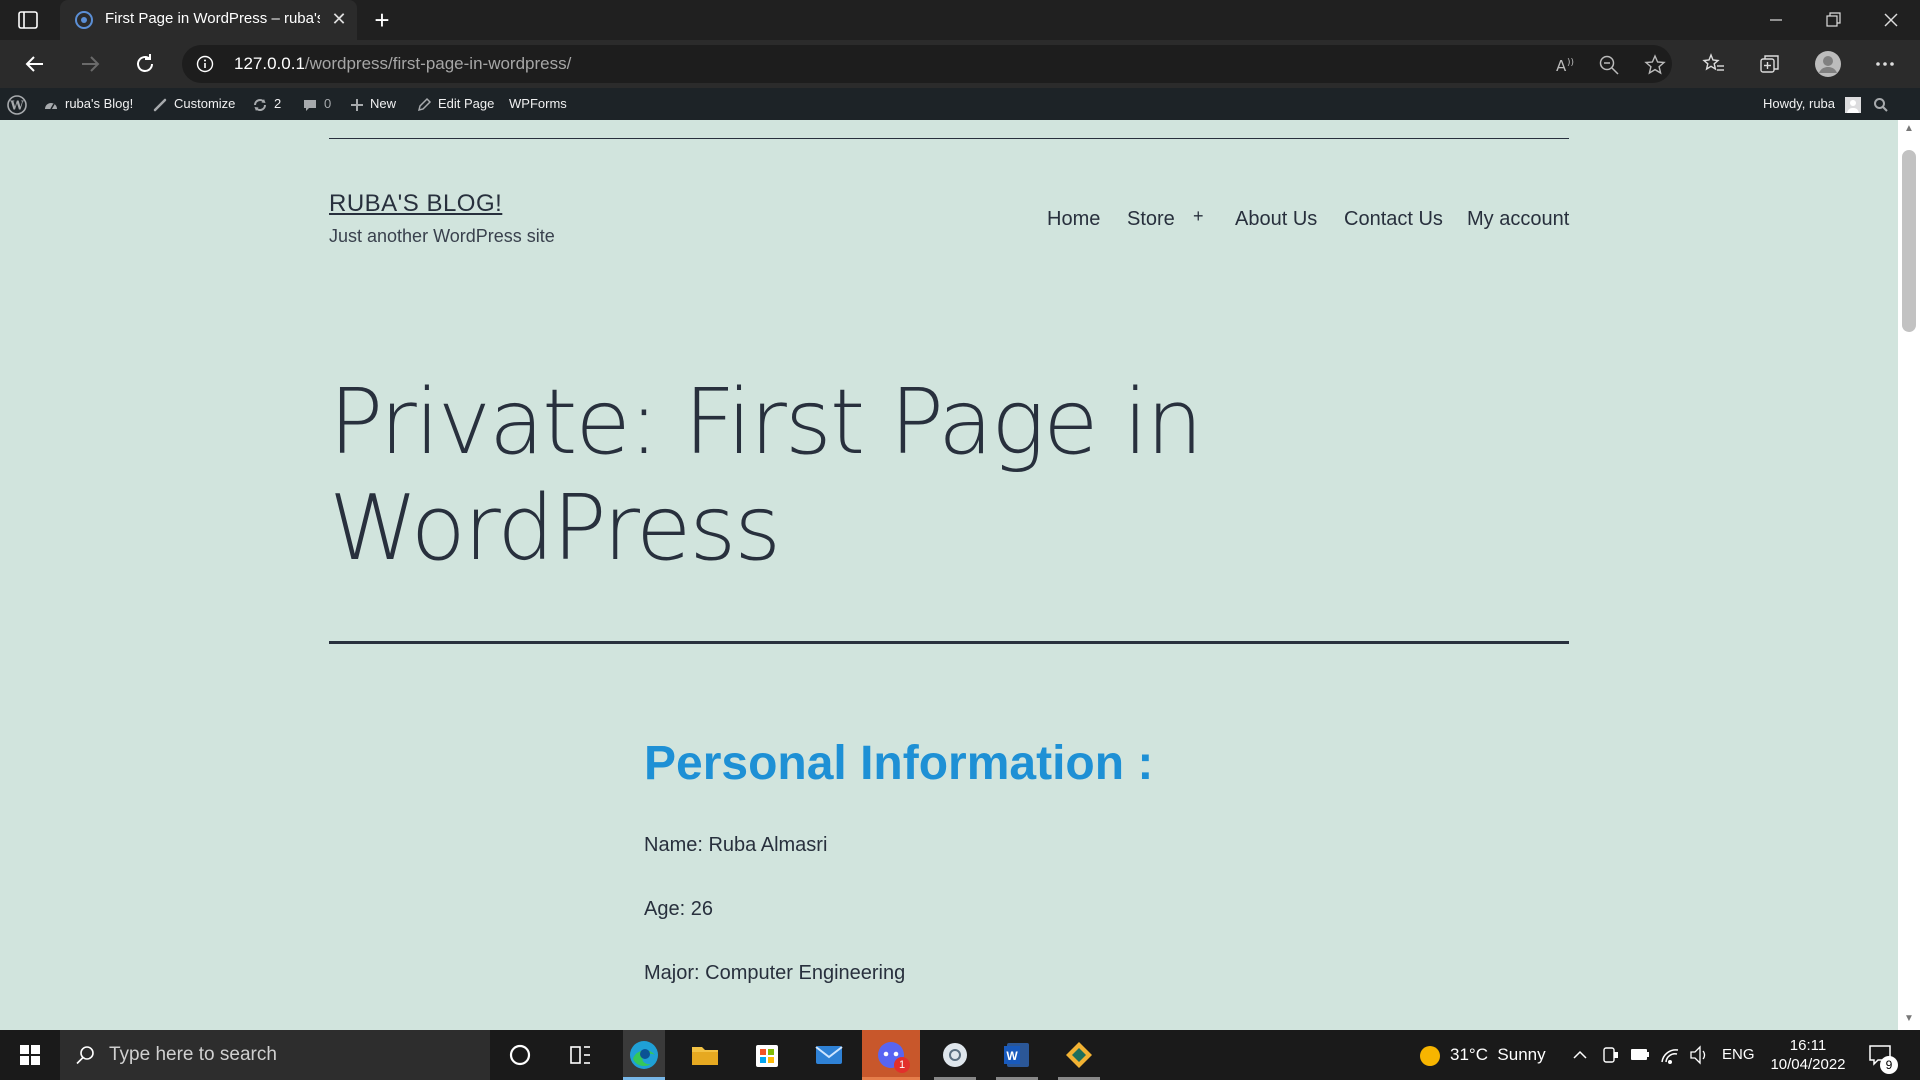  Describe the element at coordinates (260, 104) in the screenshot. I see `updates-icon` at that location.